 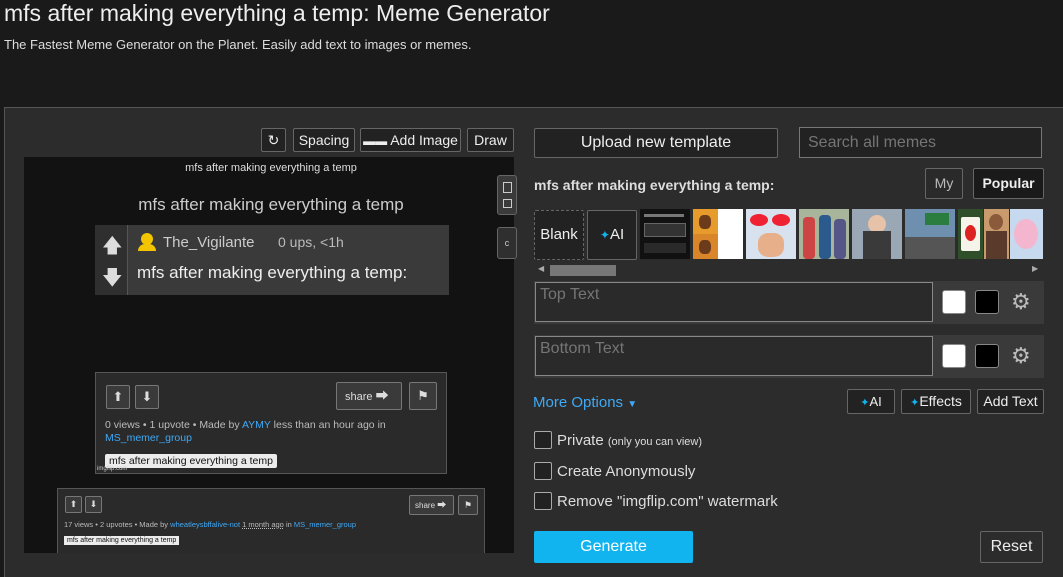 I want to click on rotate-button: ↻, so click(x=273, y=140).